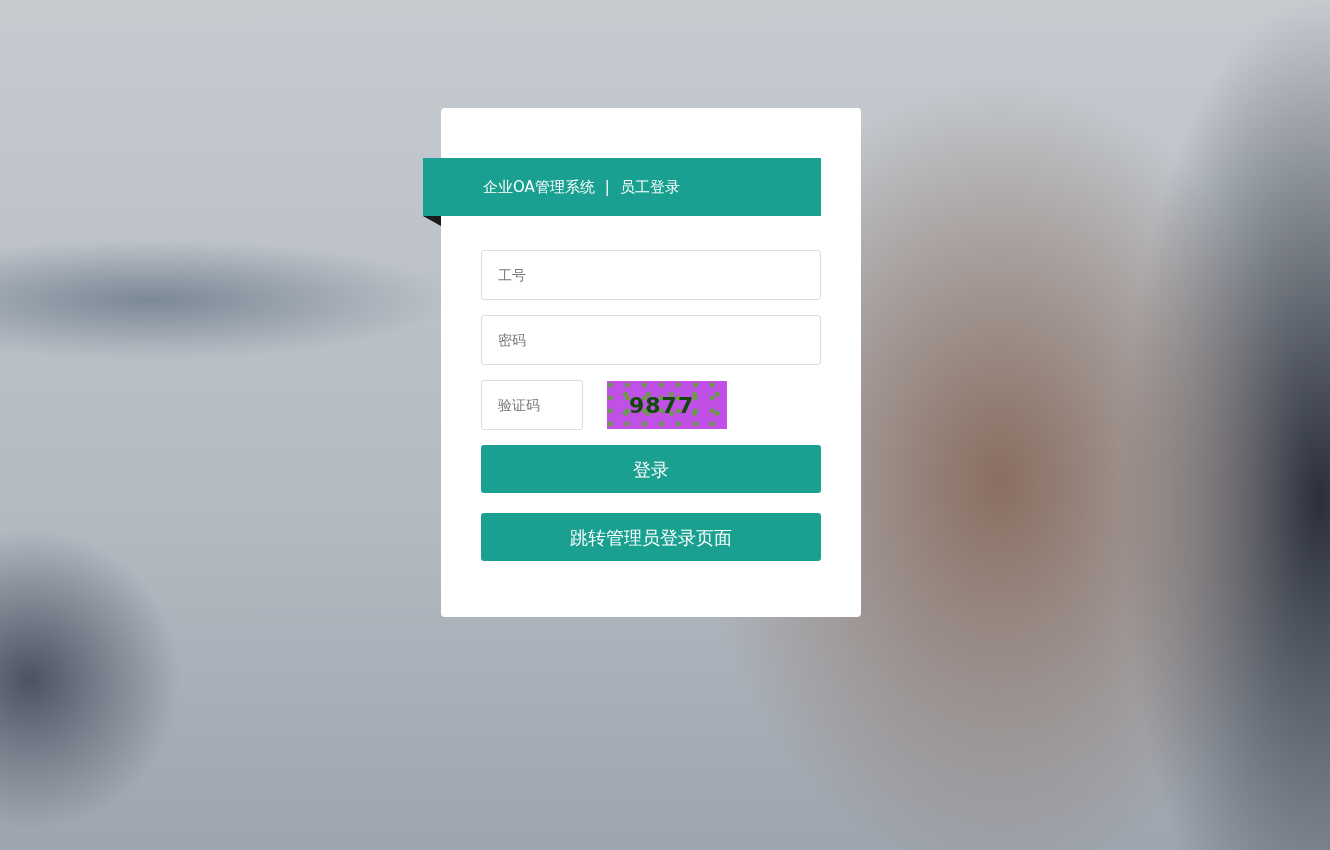  Describe the element at coordinates (539, 187) in the screenshot. I see `system-name: 企业OA管理系统` at that location.